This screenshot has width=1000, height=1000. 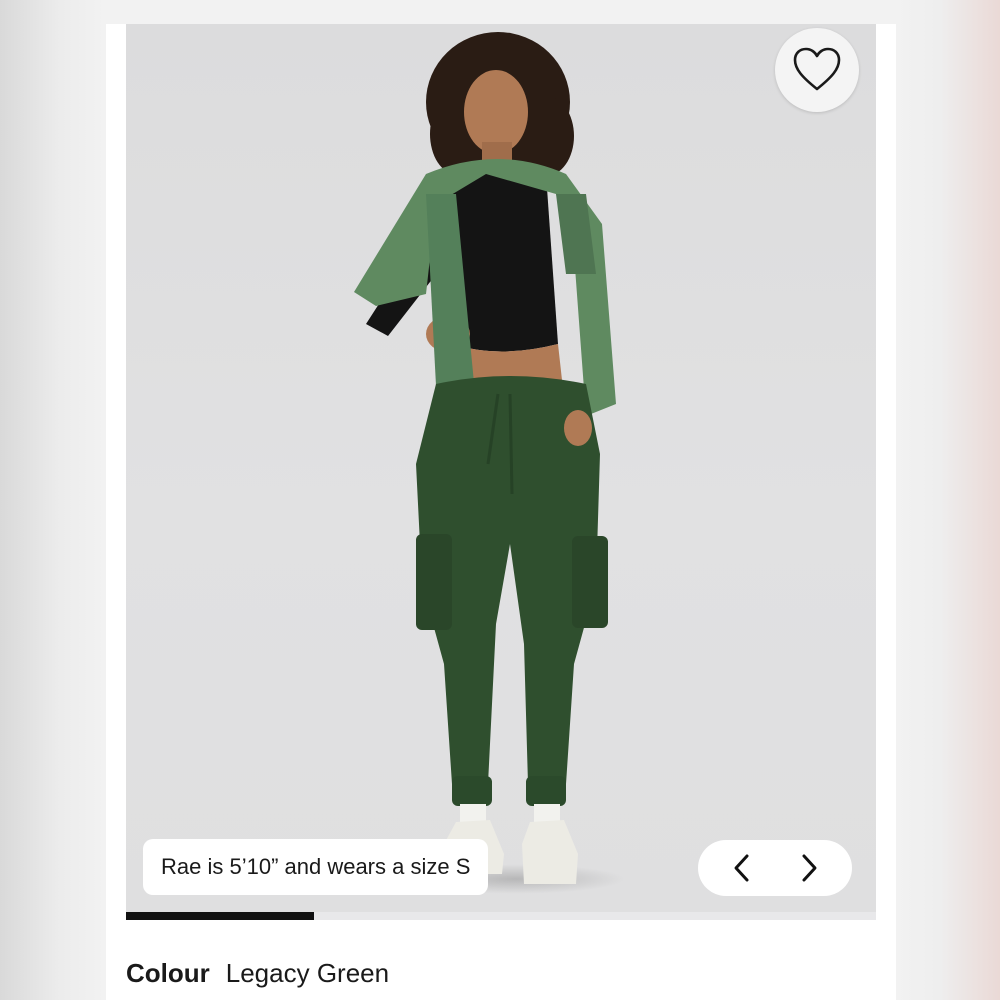 I want to click on chevron-right-icon, so click(x=809, y=868).